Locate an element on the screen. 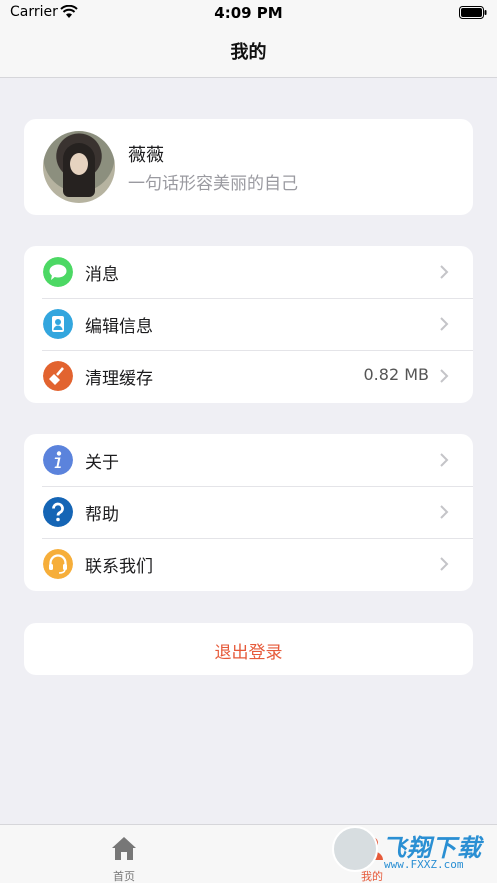 This screenshot has height=883, width=497. avatar-face is located at coordinates (79, 164).